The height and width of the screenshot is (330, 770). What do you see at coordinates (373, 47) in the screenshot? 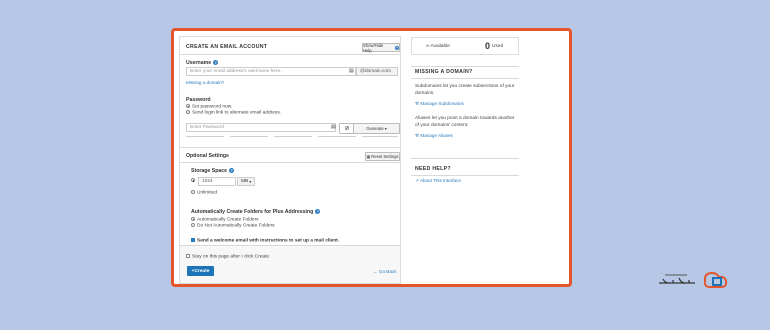
I see `show-hide-help-label: Show/Hide Help` at bounding box center [373, 47].